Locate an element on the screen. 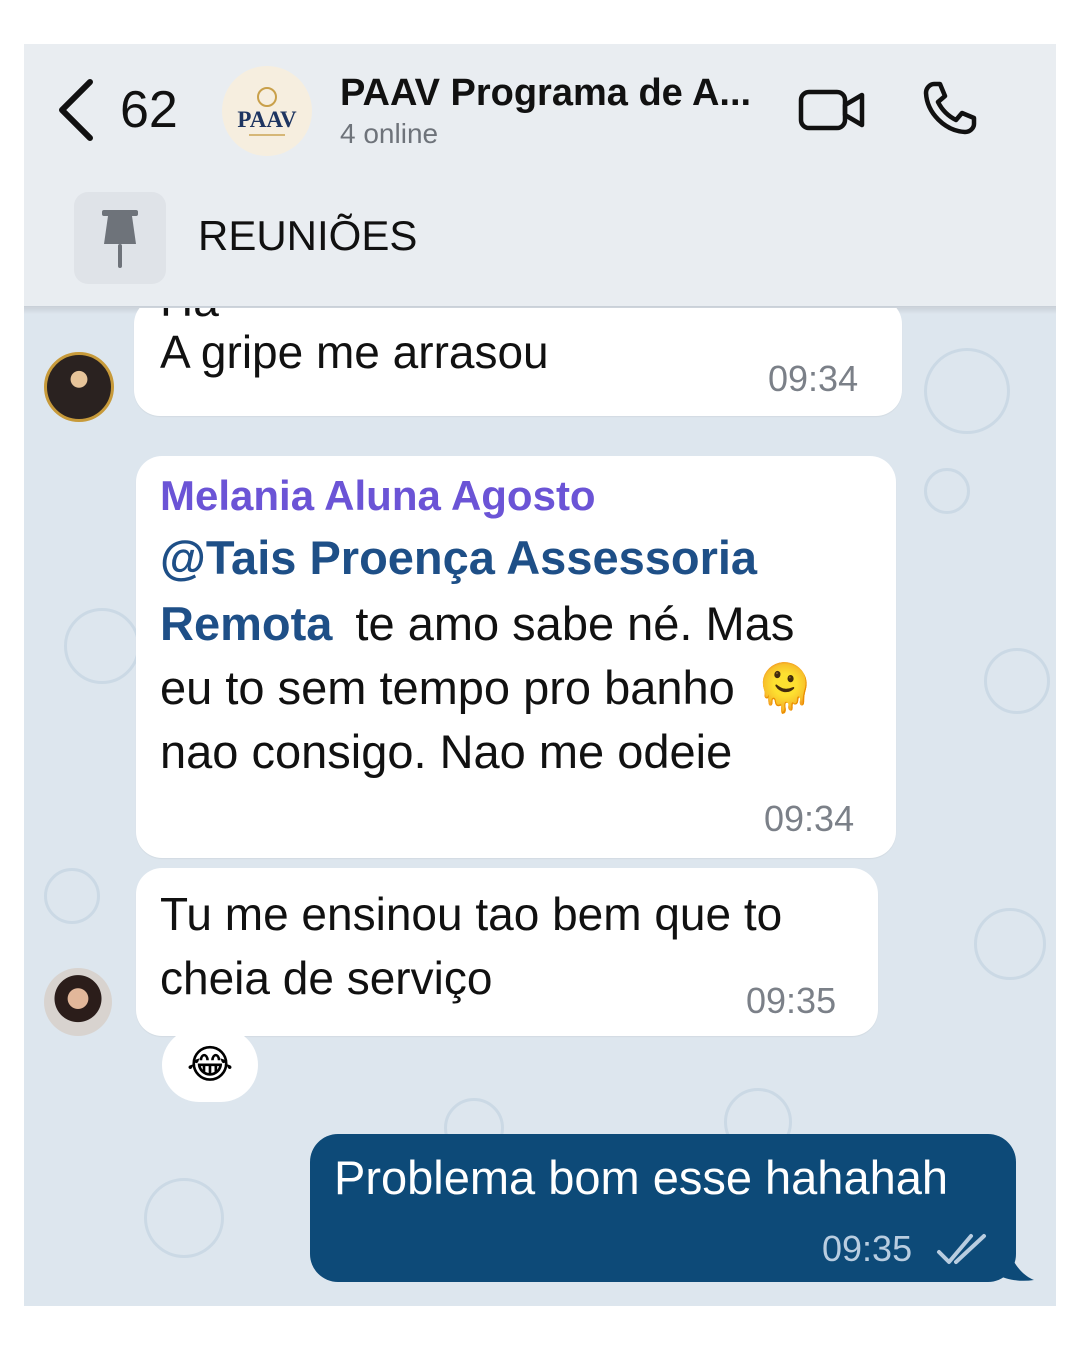  logo-sun-icon is located at coordinates (267, 96).